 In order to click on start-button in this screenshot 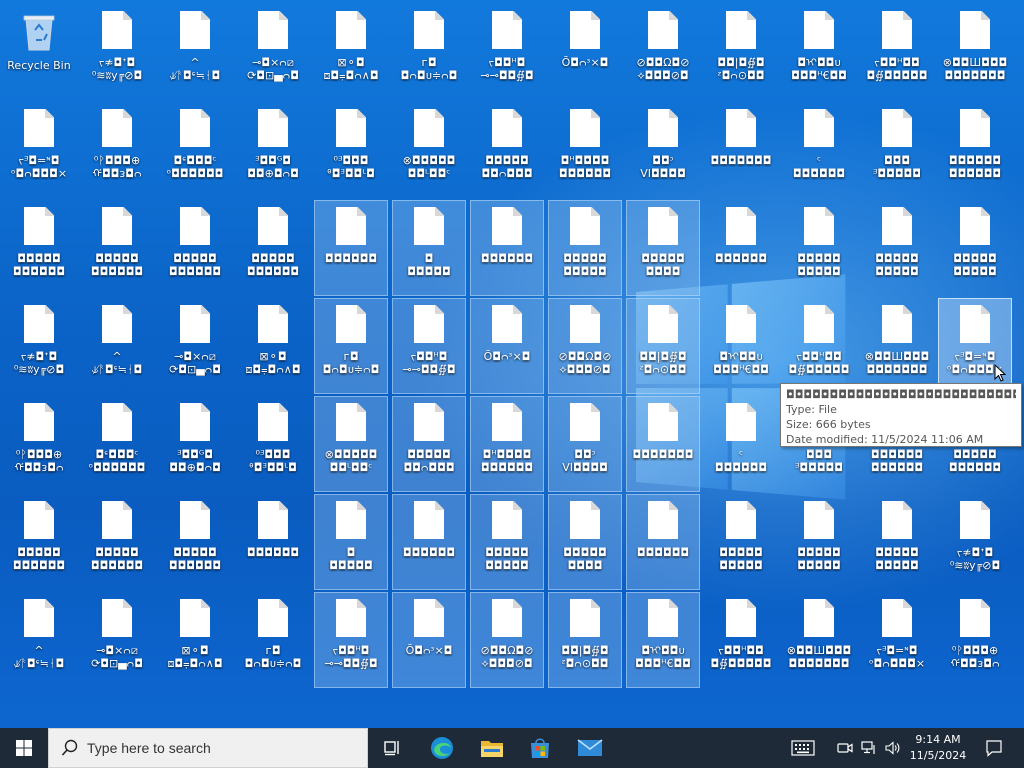, I will do `click(24, 748)`.